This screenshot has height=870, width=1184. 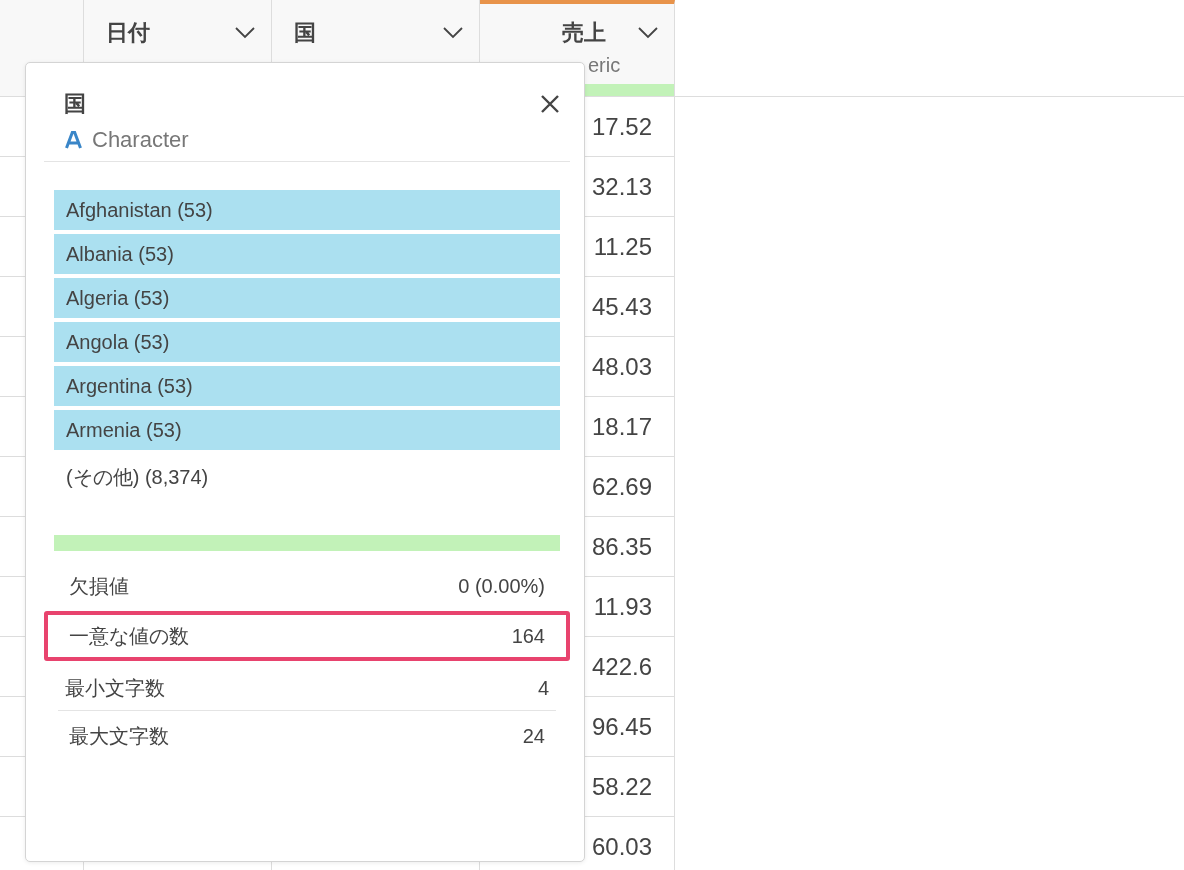 What do you see at coordinates (75, 104) in the screenshot?
I see `popup-title: 国` at bounding box center [75, 104].